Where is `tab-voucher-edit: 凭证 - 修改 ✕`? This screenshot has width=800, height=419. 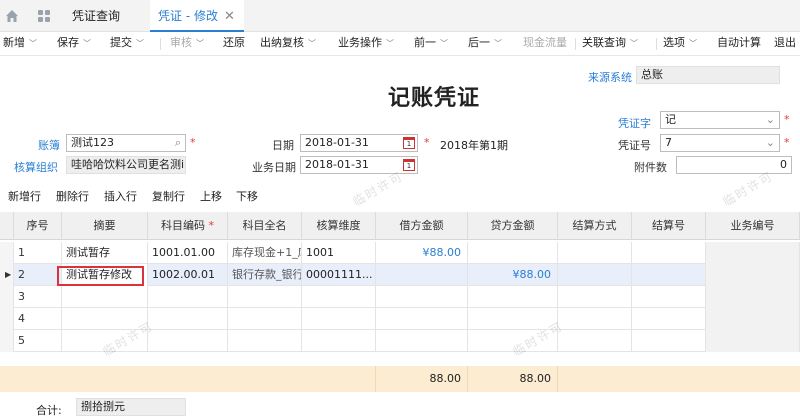
tab-voucher-edit: 凭证 - 修改 ✕ is located at coordinates (197, 16).